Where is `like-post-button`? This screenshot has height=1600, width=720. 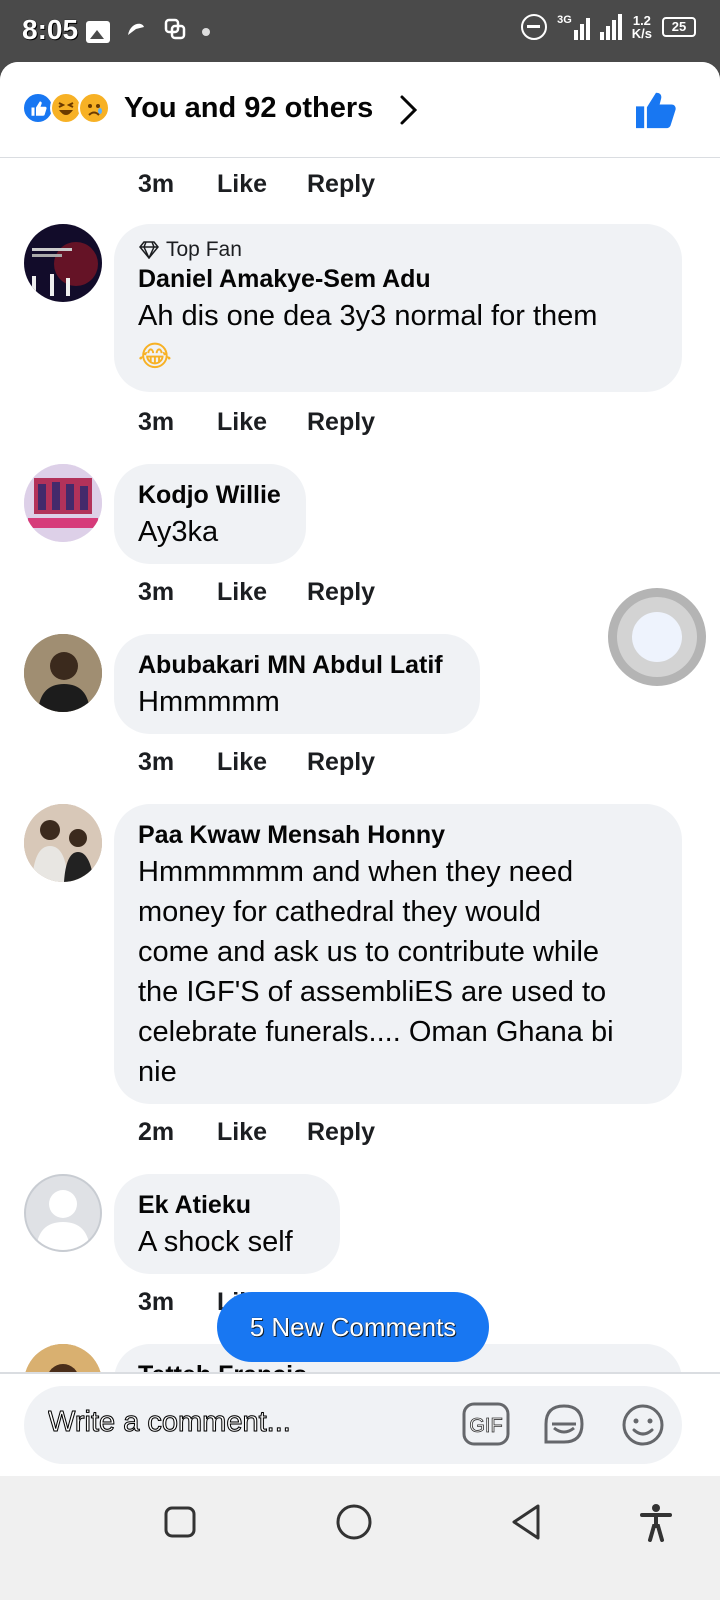
like-post-button is located at coordinates (656, 112).